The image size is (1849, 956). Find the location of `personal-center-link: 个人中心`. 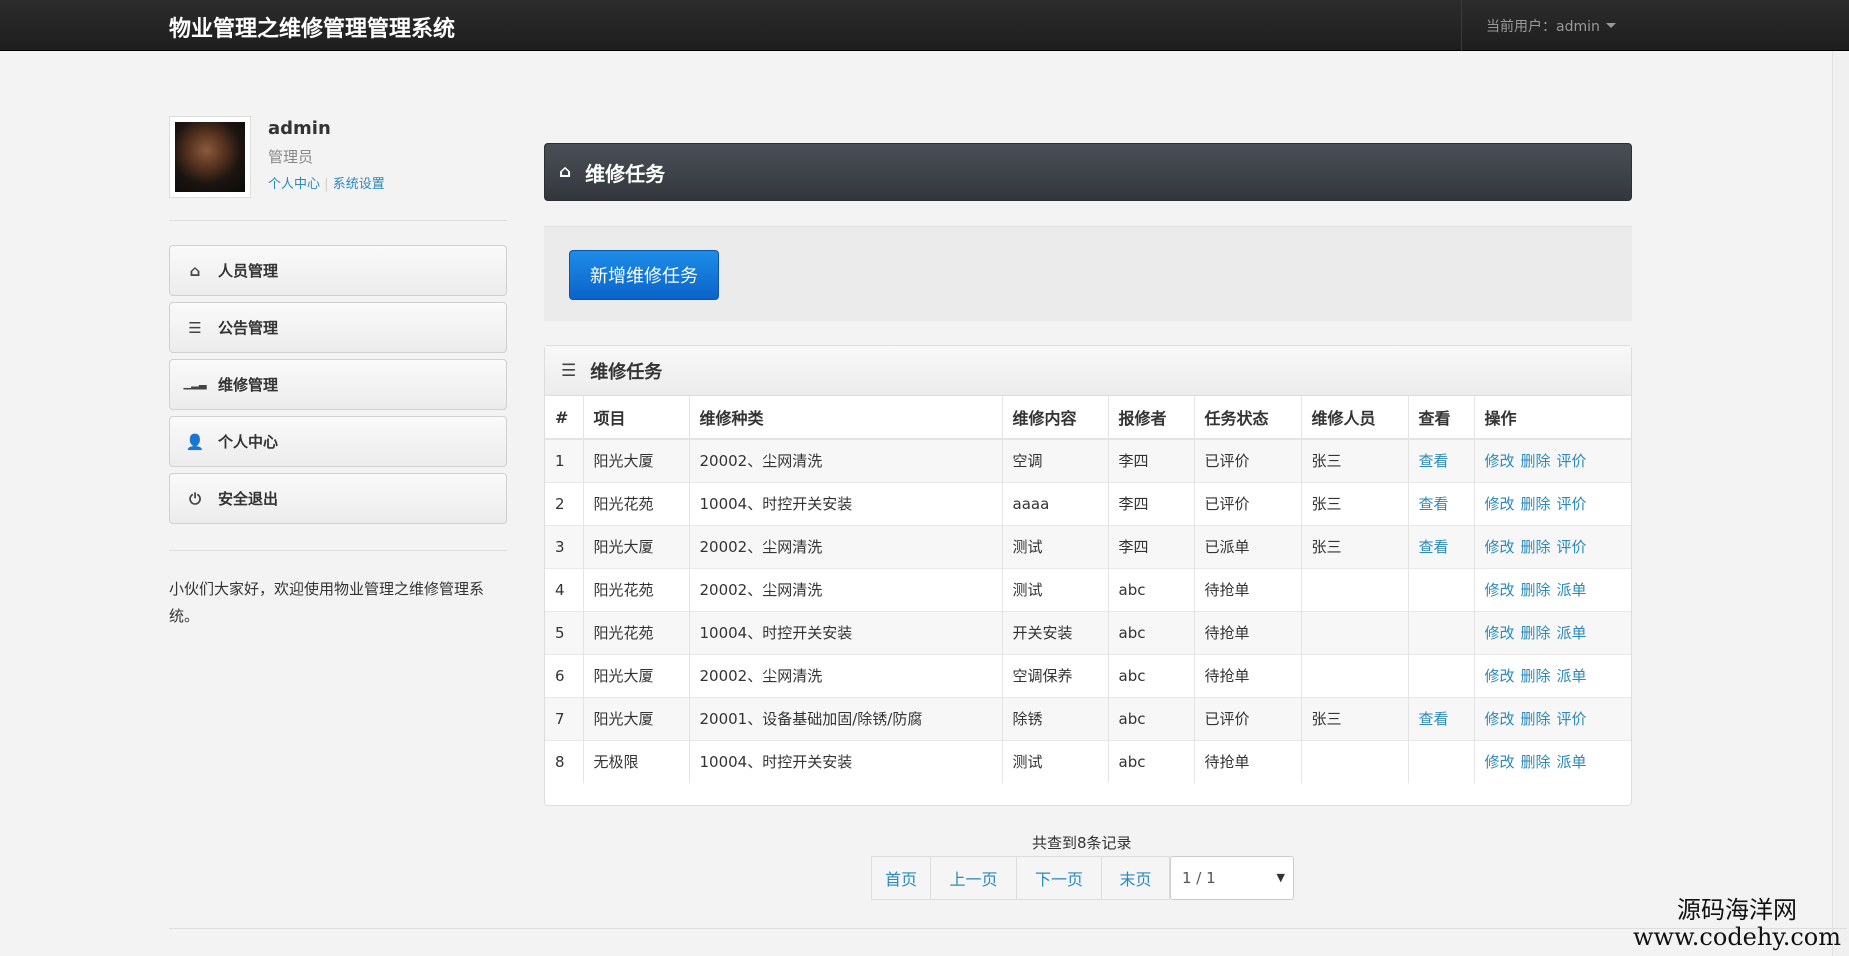

personal-center-link: 个人中心 is located at coordinates (294, 184).